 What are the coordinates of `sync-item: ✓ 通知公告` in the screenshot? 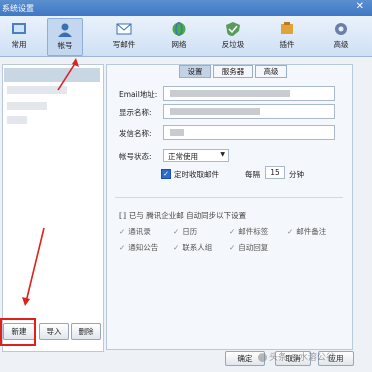 It's located at (139, 247).